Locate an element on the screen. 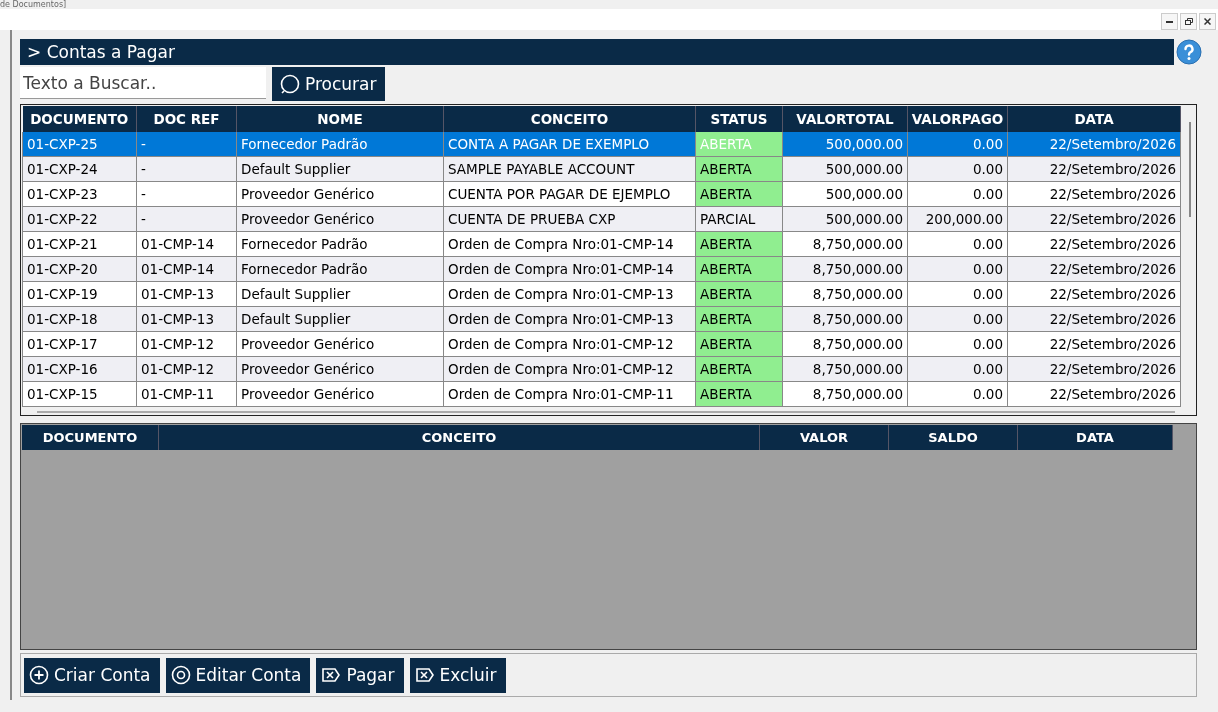 The image size is (1218, 712). action-button: Criar Conta is located at coordinates (92, 675).